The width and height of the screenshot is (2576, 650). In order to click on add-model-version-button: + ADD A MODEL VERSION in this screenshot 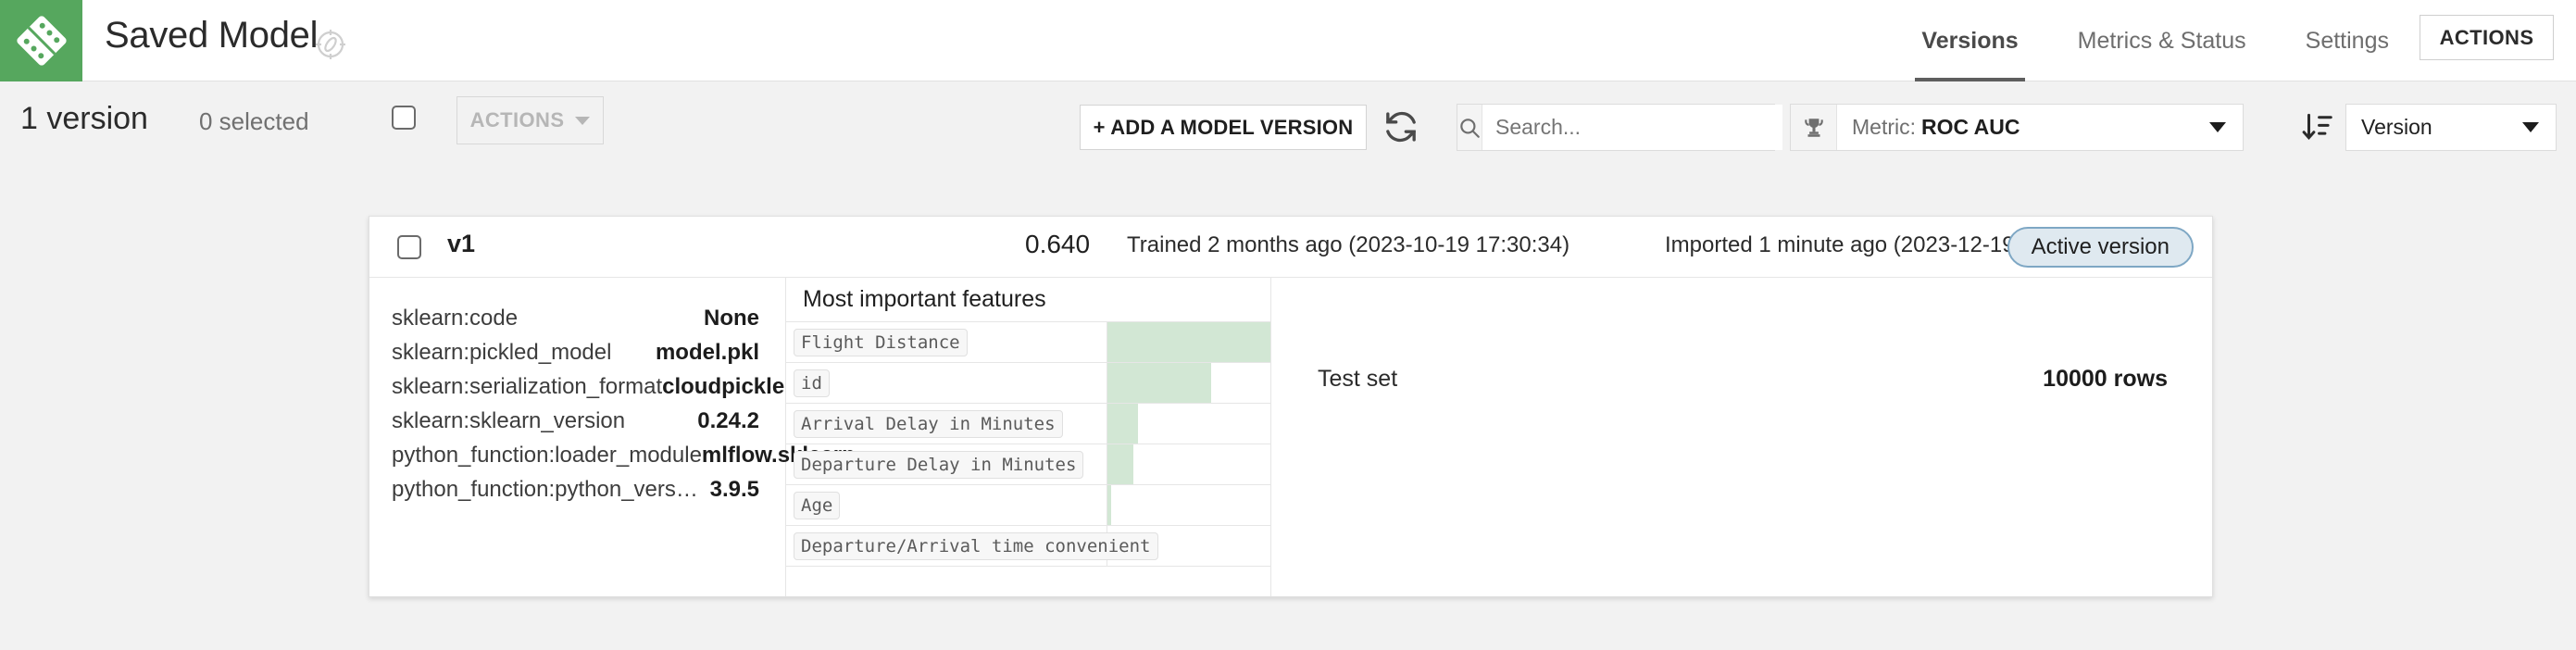, I will do `click(1223, 128)`.